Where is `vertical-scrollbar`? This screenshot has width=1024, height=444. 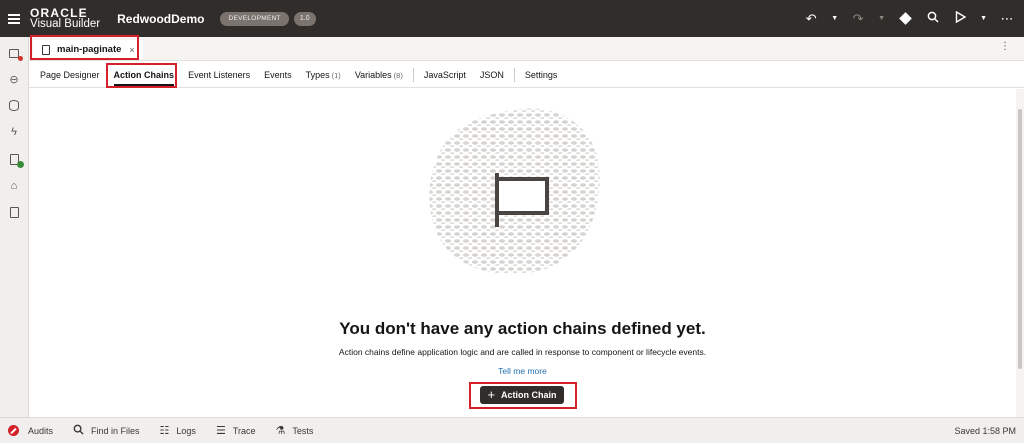 vertical-scrollbar is located at coordinates (1020, 253).